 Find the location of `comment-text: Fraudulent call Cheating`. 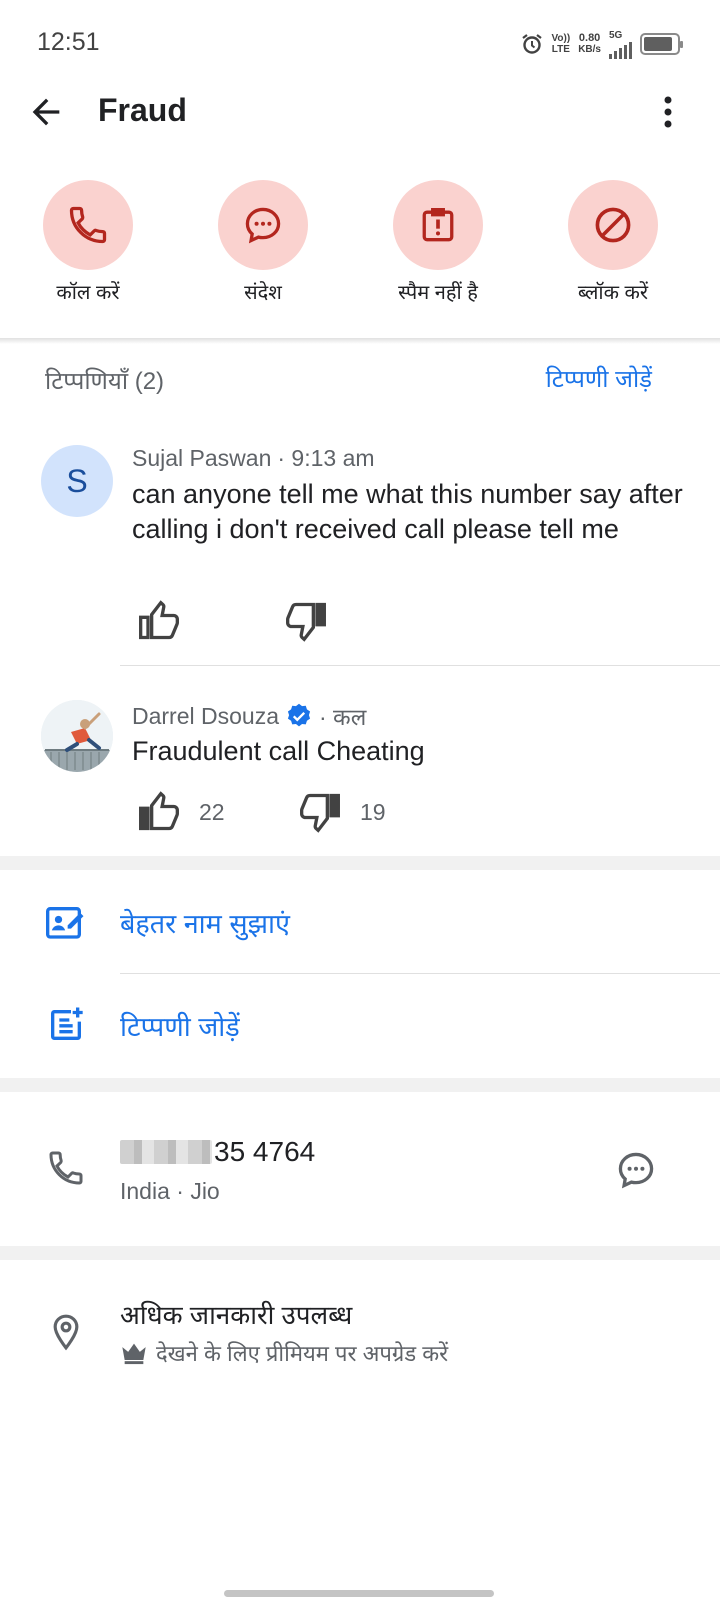

comment-text: Fraudulent call Cheating is located at coordinates (278, 751).